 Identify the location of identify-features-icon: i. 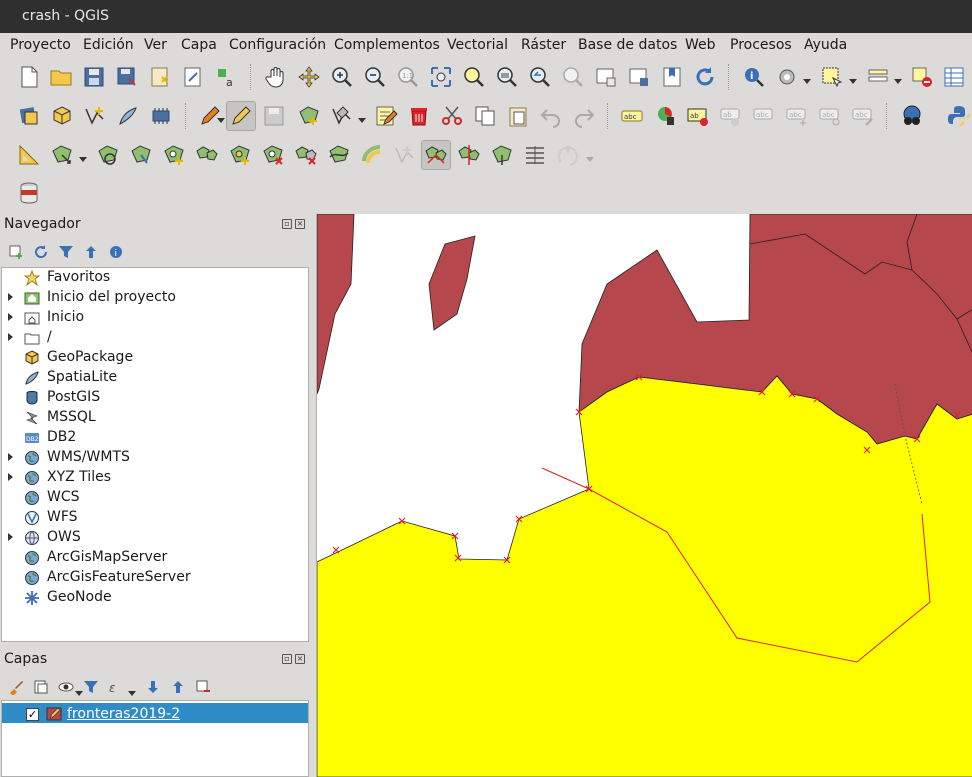
(754, 77).